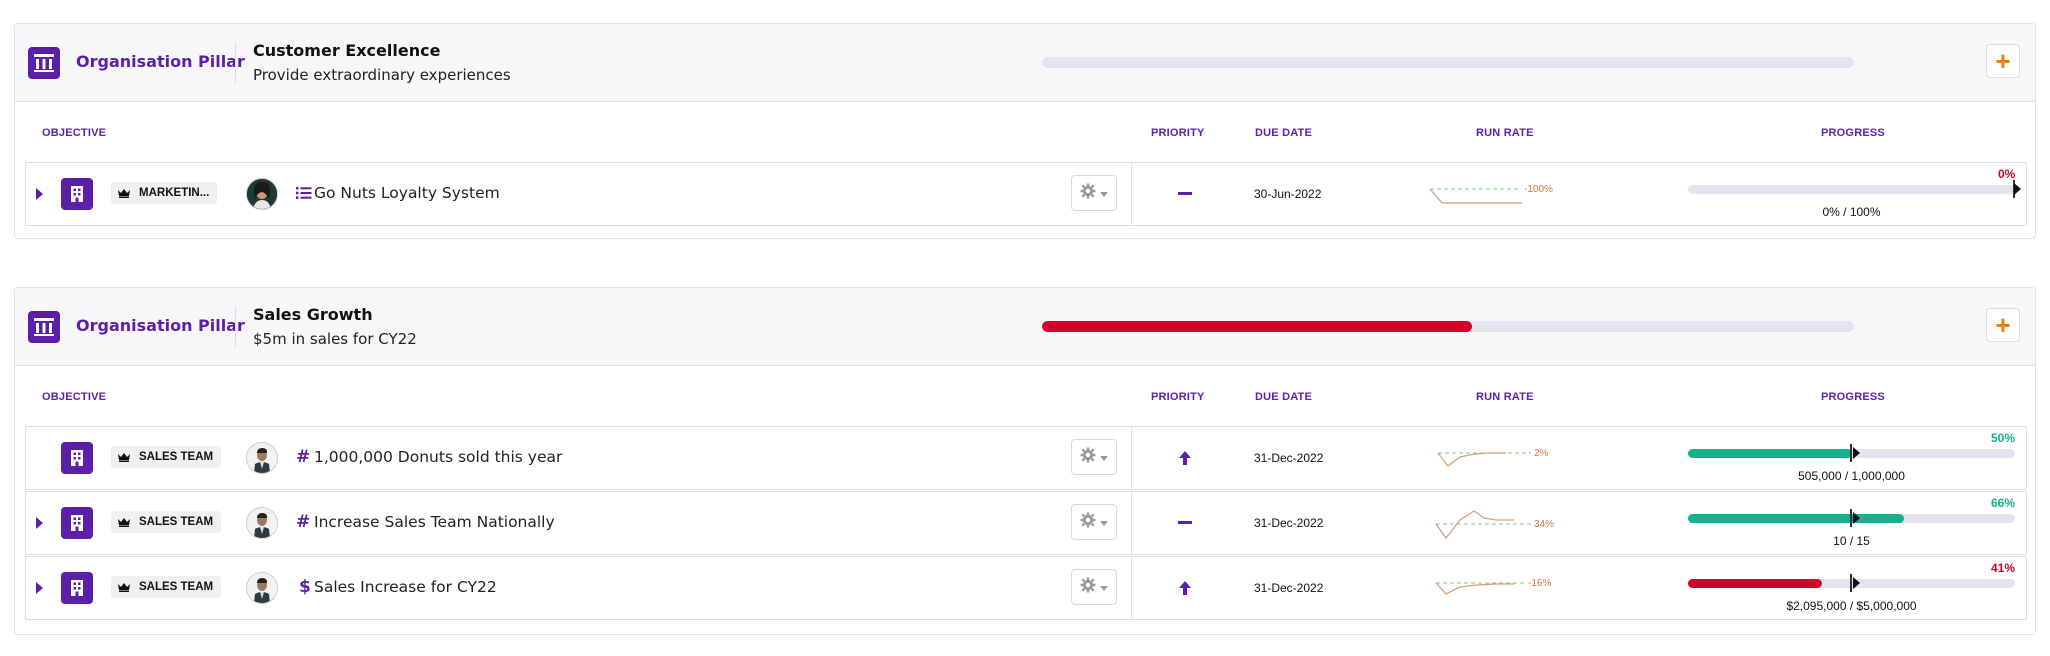  What do you see at coordinates (1851, 476) in the screenshot?
I see `progress-value: 505,000 / 1,000,000` at bounding box center [1851, 476].